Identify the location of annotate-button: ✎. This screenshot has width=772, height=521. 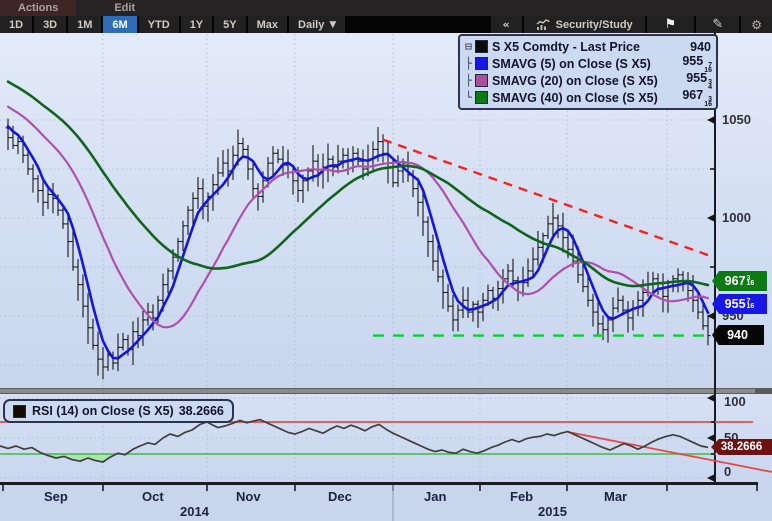
(718, 24).